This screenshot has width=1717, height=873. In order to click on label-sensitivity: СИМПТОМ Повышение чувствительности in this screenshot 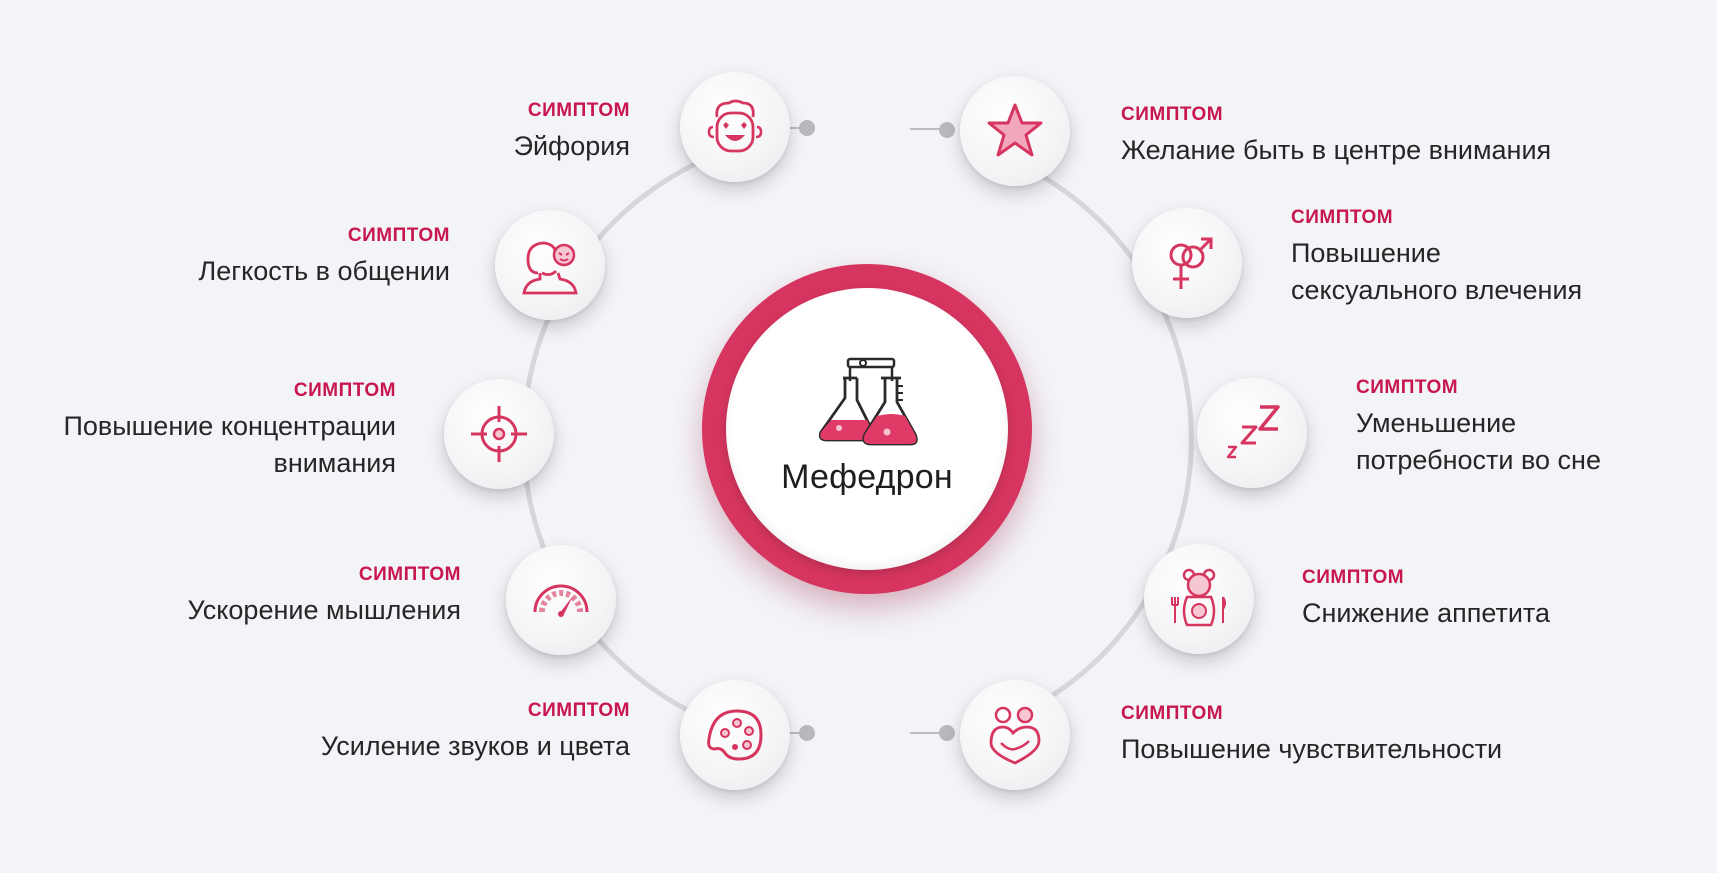, I will do `click(1311, 735)`.